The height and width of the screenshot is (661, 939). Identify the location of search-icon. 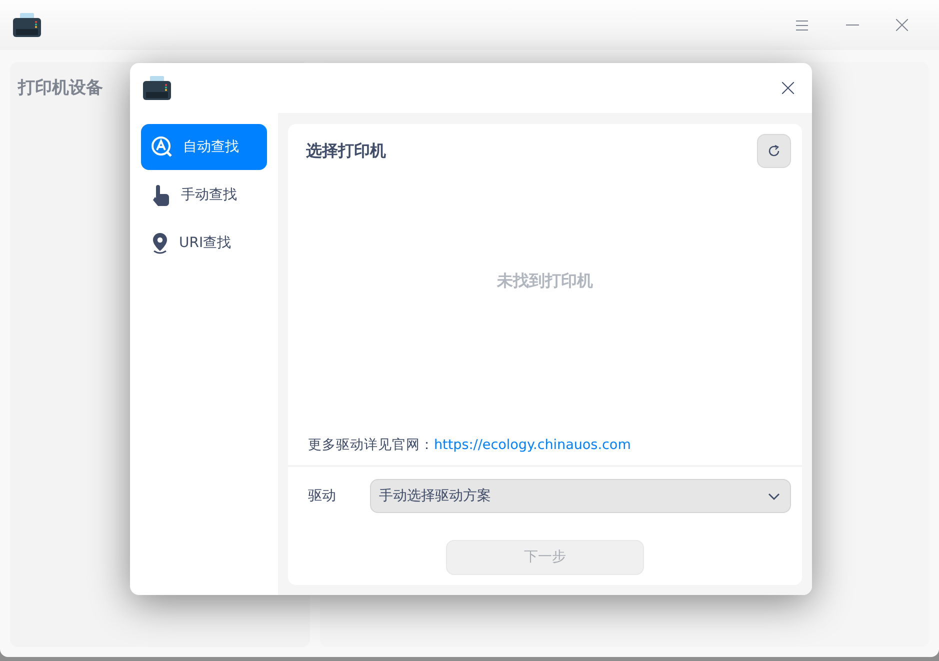
(162, 147).